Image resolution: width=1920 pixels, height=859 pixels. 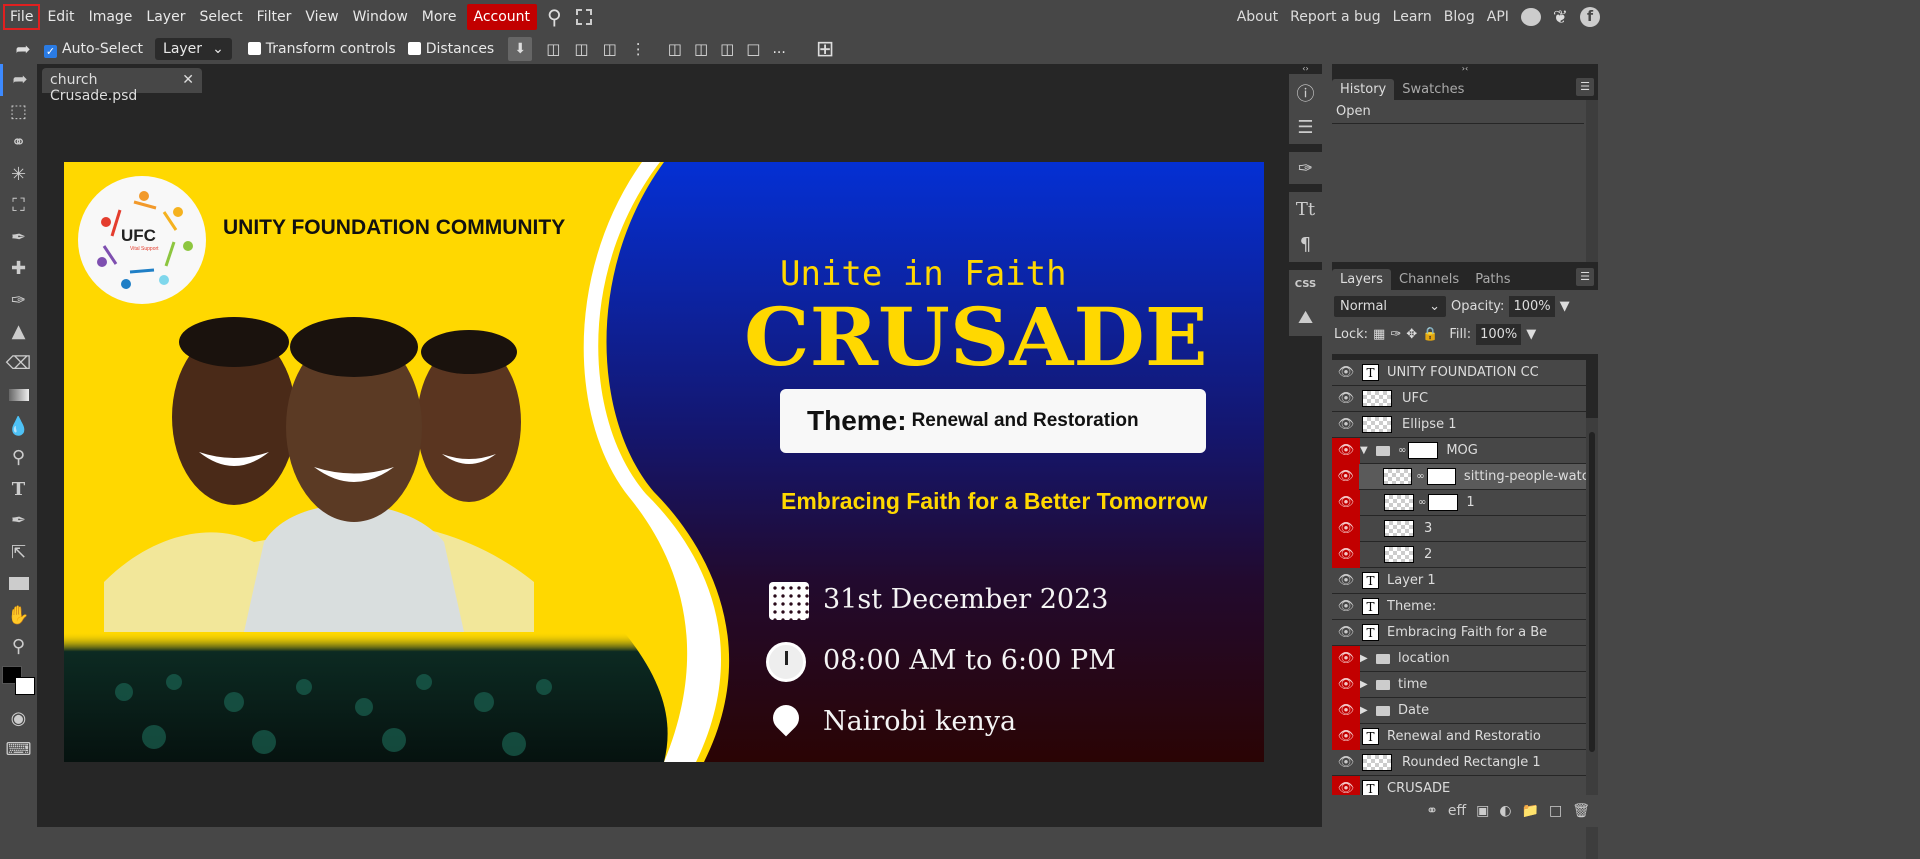 I want to click on menu-select: Select, so click(x=220, y=17).